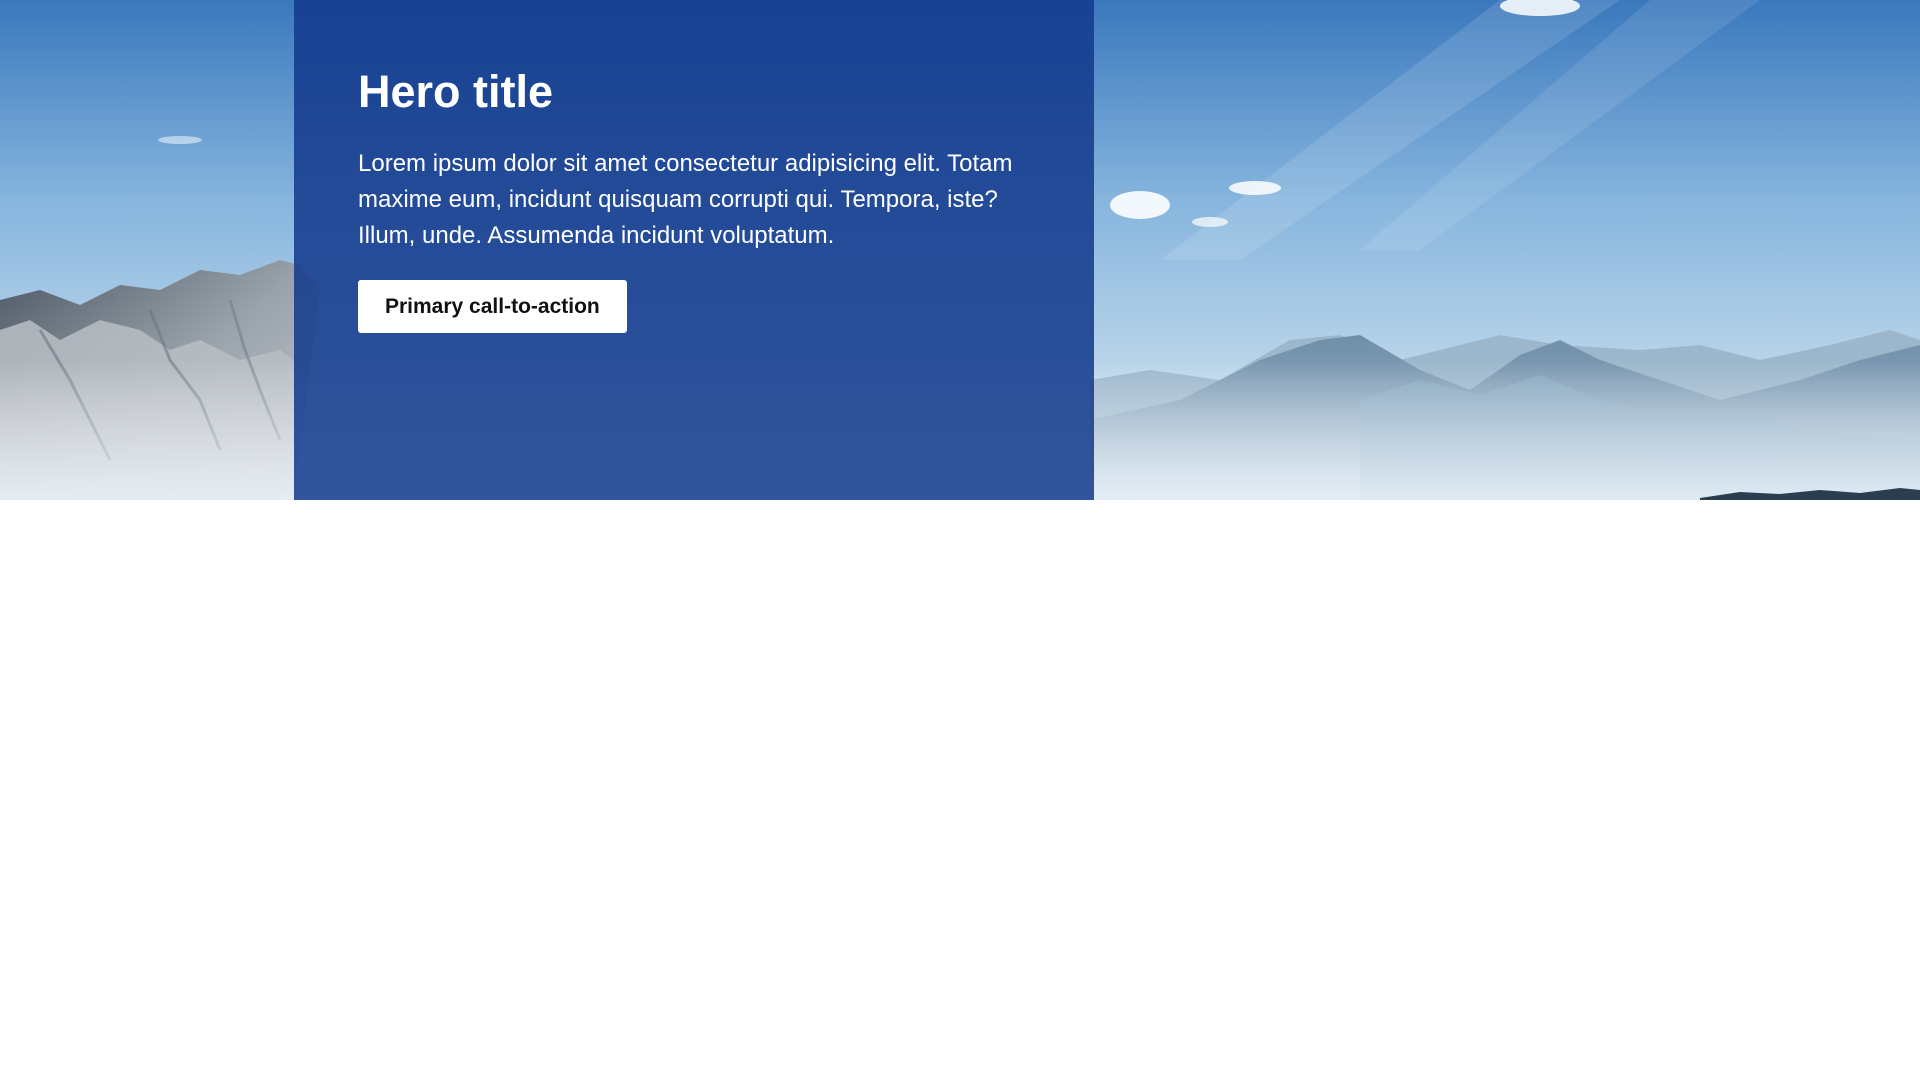 Image resolution: width=1920 pixels, height=1080 pixels. Describe the element at coordinates (492, 306) in the screenshot. I see `primary-cta-button: Primary call-to-action` at that location.